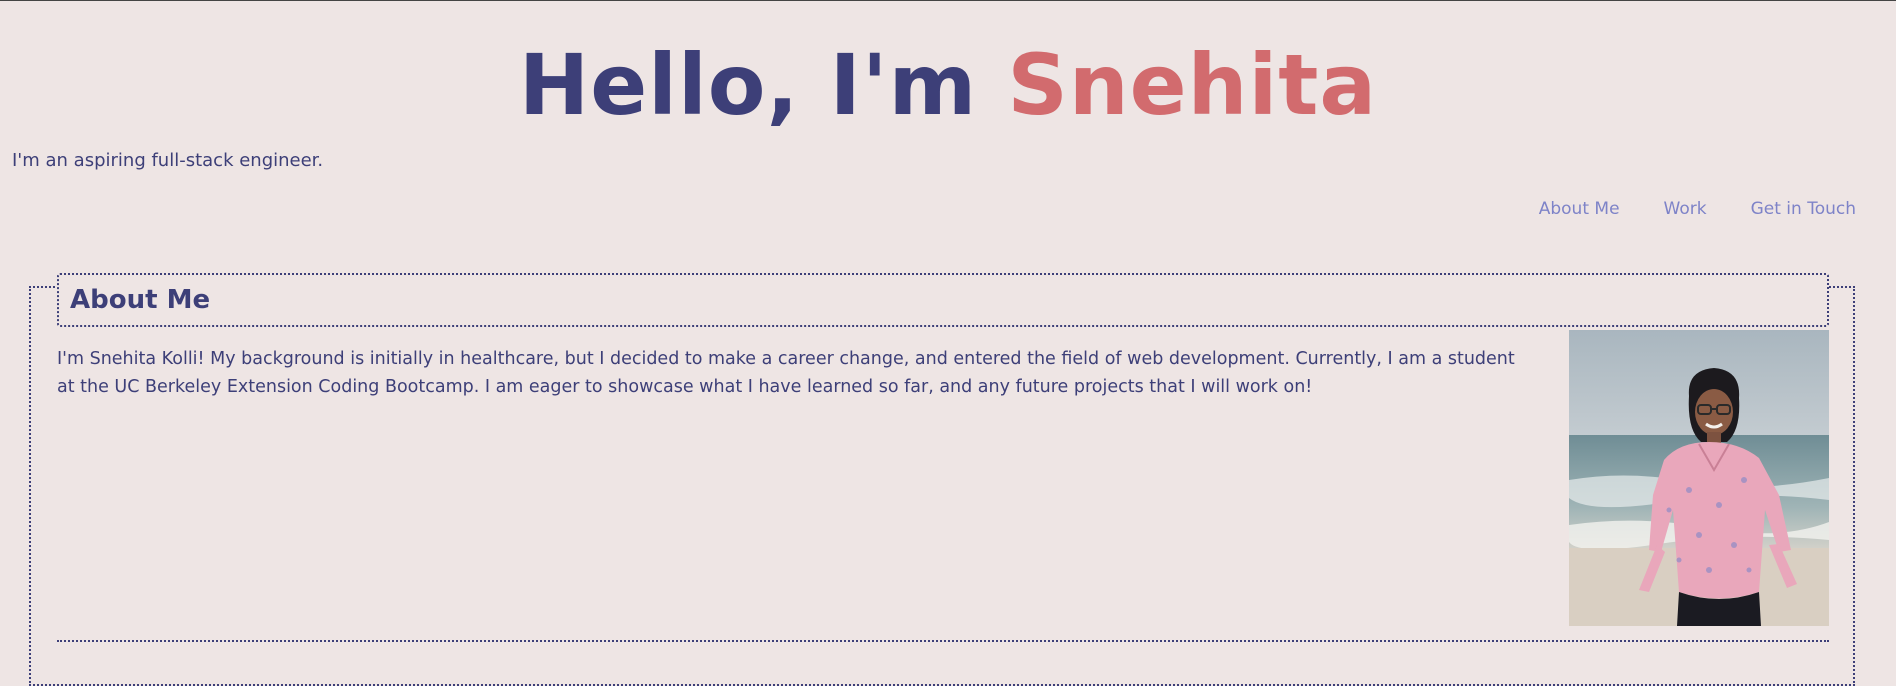  I want to click on main-nav: About Me Work Get in Touch, so click(1697, 209).